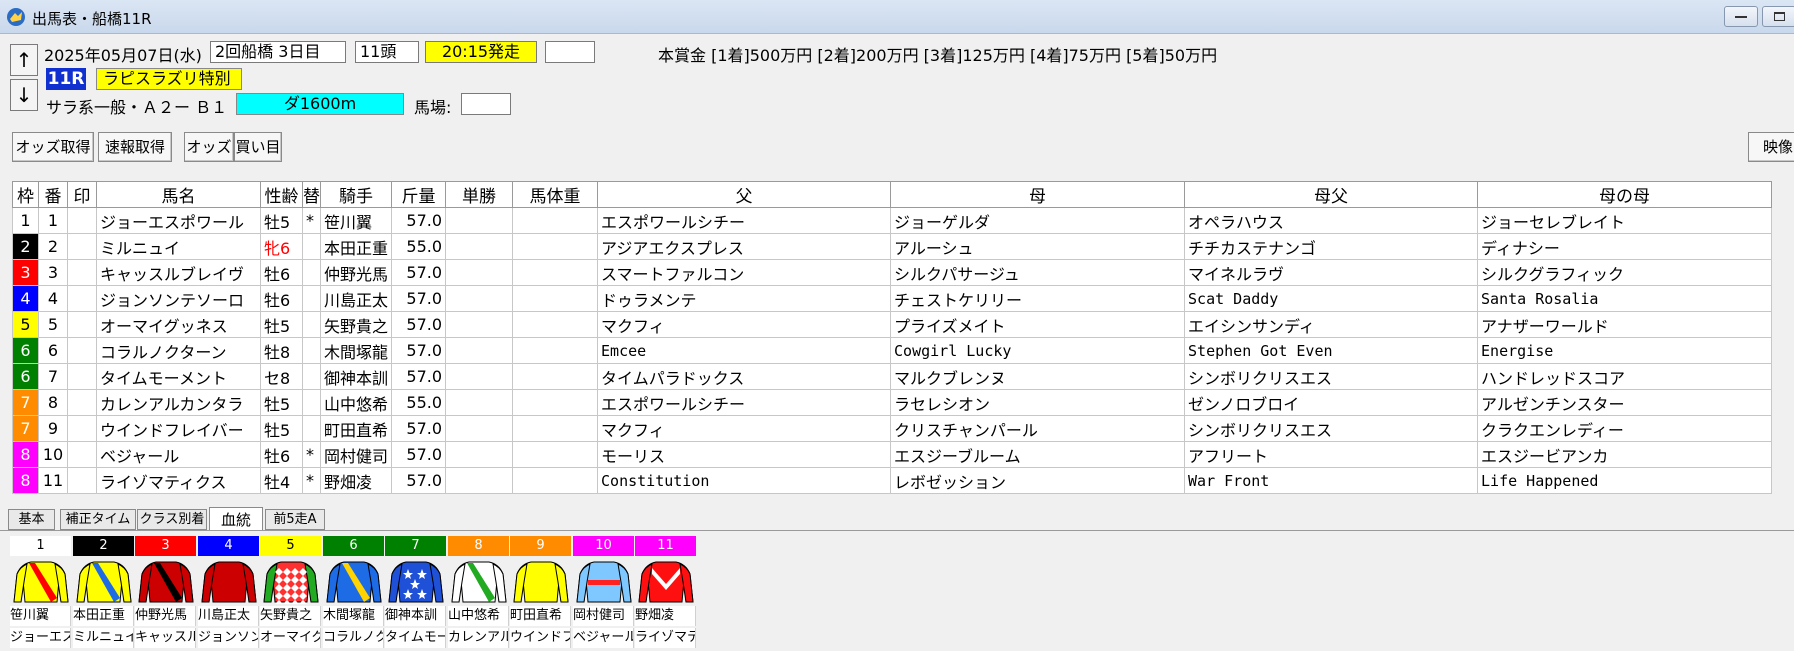  What do you see at coordinates (24, 60) in the screenshot?
I see `prev-race-button: ↑` at bounding box center [24, 60].